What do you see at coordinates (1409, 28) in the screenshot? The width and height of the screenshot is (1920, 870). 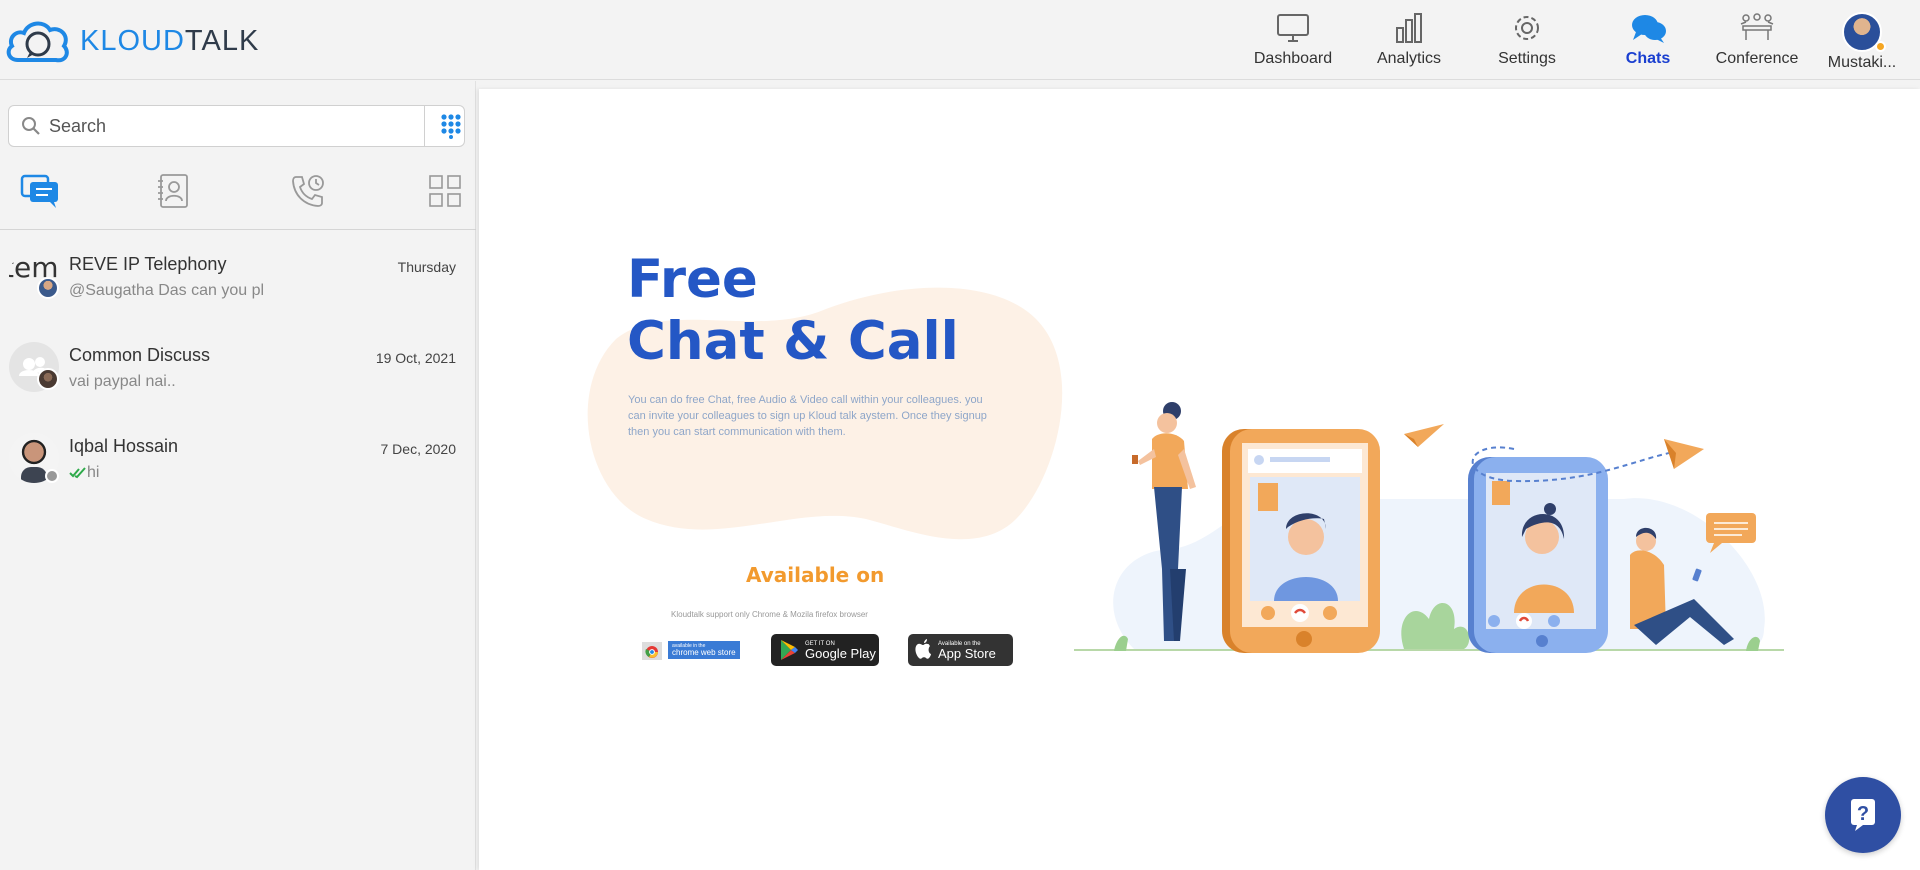 I see `bar-chart-icon` at bounding box center [1409, 28].